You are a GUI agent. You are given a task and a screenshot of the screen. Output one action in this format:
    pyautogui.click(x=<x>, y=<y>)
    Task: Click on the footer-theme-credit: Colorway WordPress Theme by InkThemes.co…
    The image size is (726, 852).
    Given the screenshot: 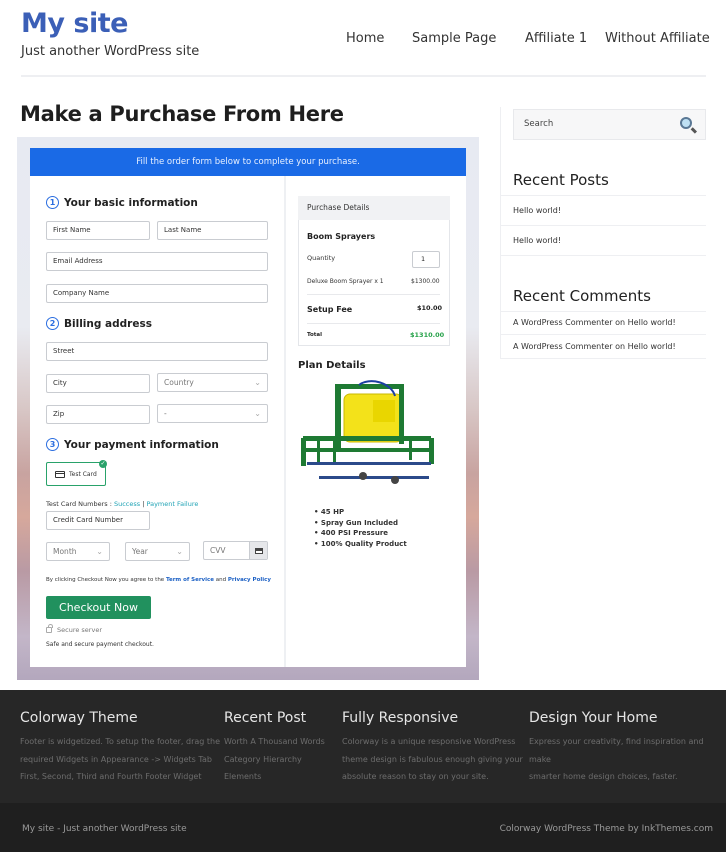 What is the action you would take?
    pyautogui.click(x=606, y=829)
    